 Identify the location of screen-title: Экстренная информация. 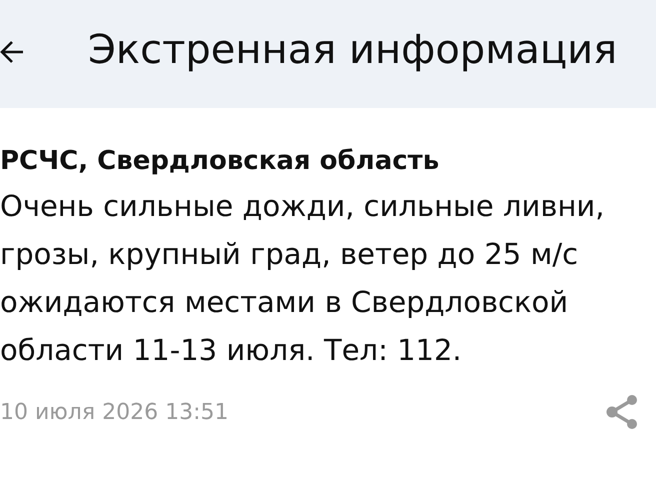
(353, 50).